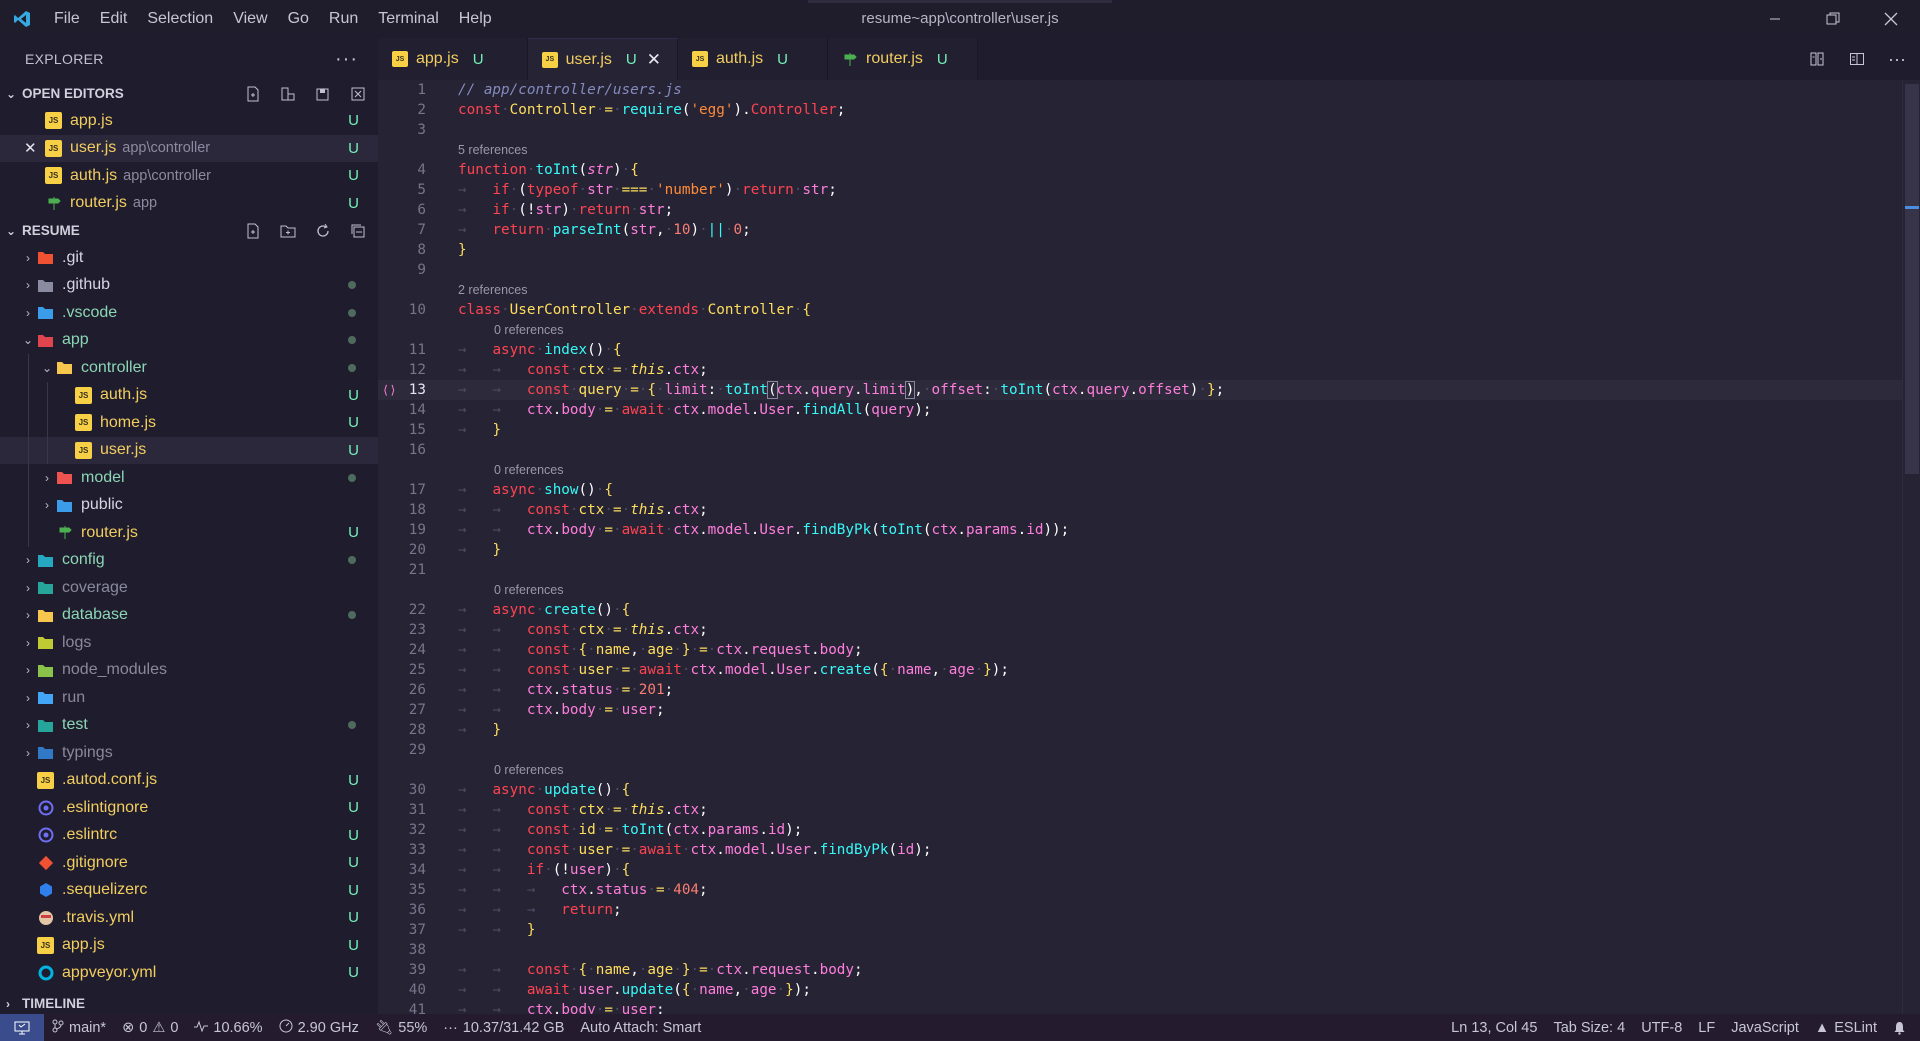 The image size is (1920, 1041). What do you see at coordinates (189, 148) in the screenshot?
I see `open-editor-user-js: ✕ JS user.js app\controller U` at bounding box center [189, 148].